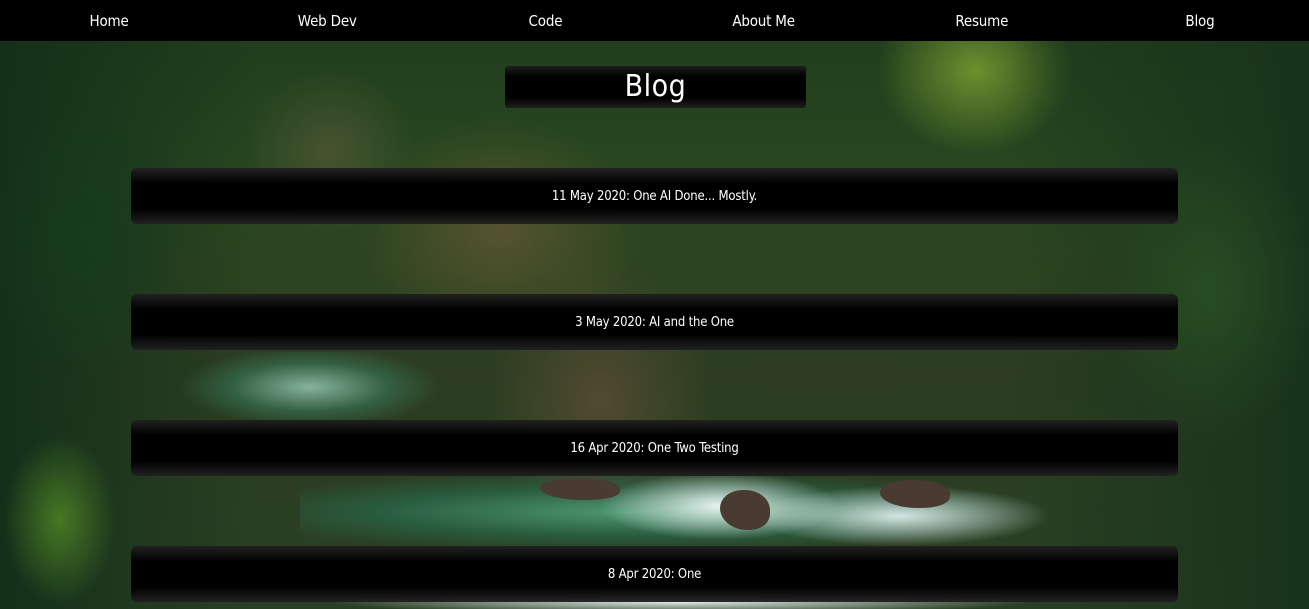 This screenshot has height=609, width=1309. Describe the element at coordinates (982, 20) in the screenshot. I see `nav-link-resume: Resume` at that location.